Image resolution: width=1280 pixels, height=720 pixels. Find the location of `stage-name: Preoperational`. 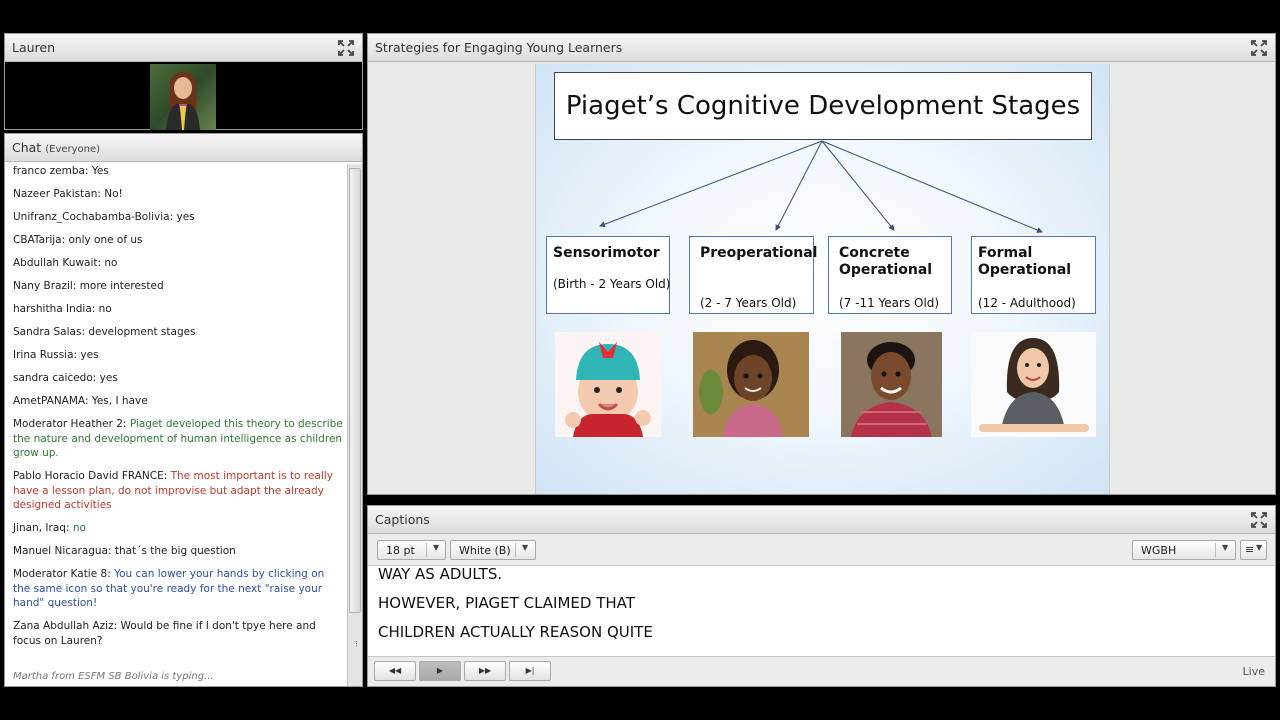

stage-name: Preoperational is located at coordinates (759, 253).